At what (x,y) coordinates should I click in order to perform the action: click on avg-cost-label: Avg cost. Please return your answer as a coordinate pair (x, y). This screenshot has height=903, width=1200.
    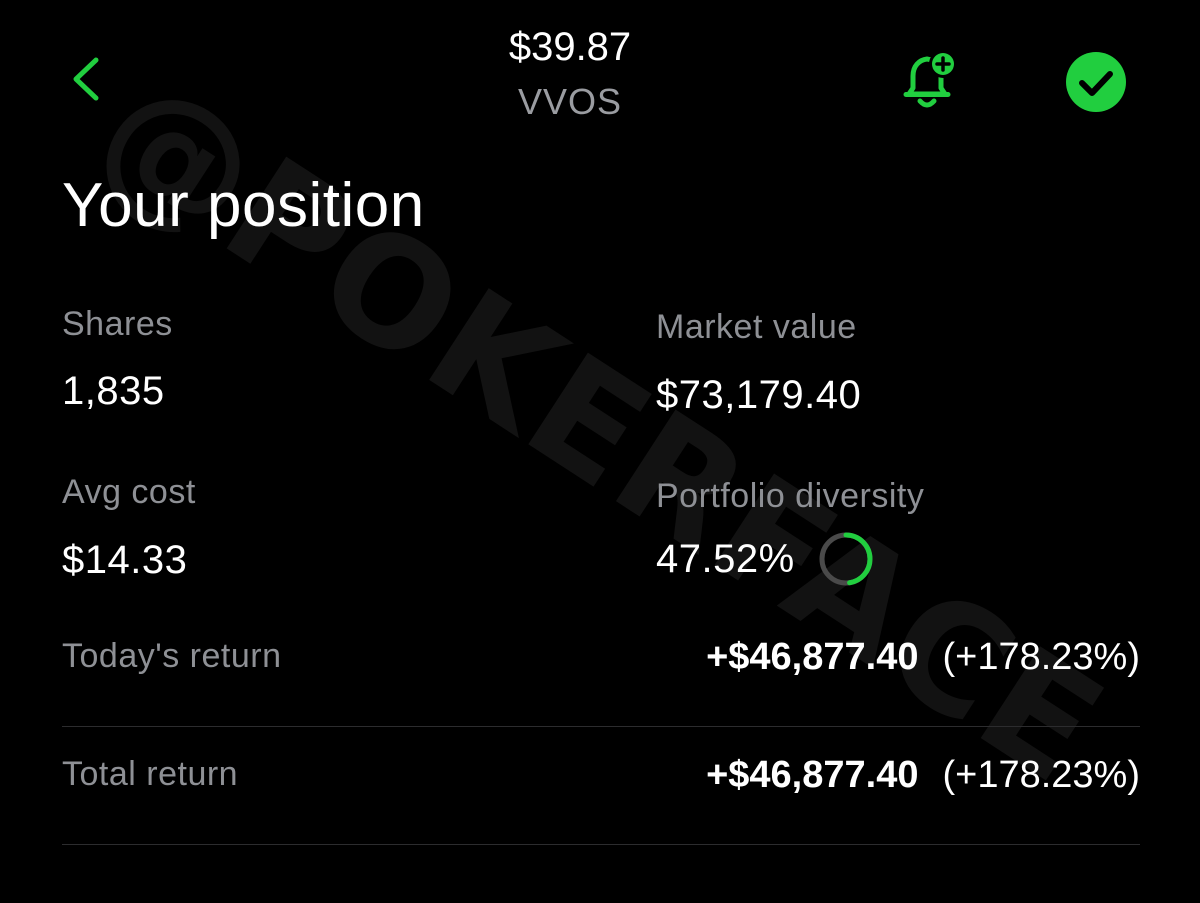
    Looking at the image, I should click on (129, 492).